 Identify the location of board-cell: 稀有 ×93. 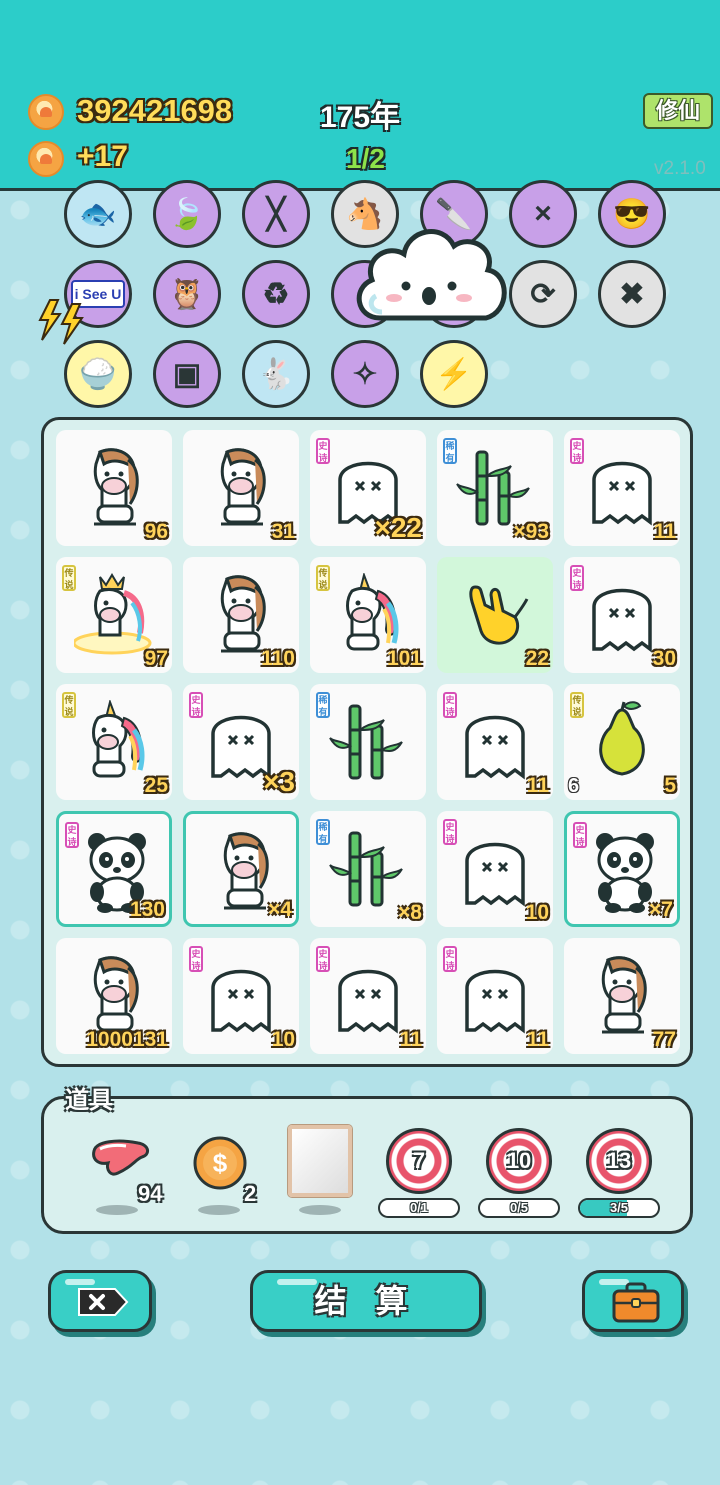
(495, 488).